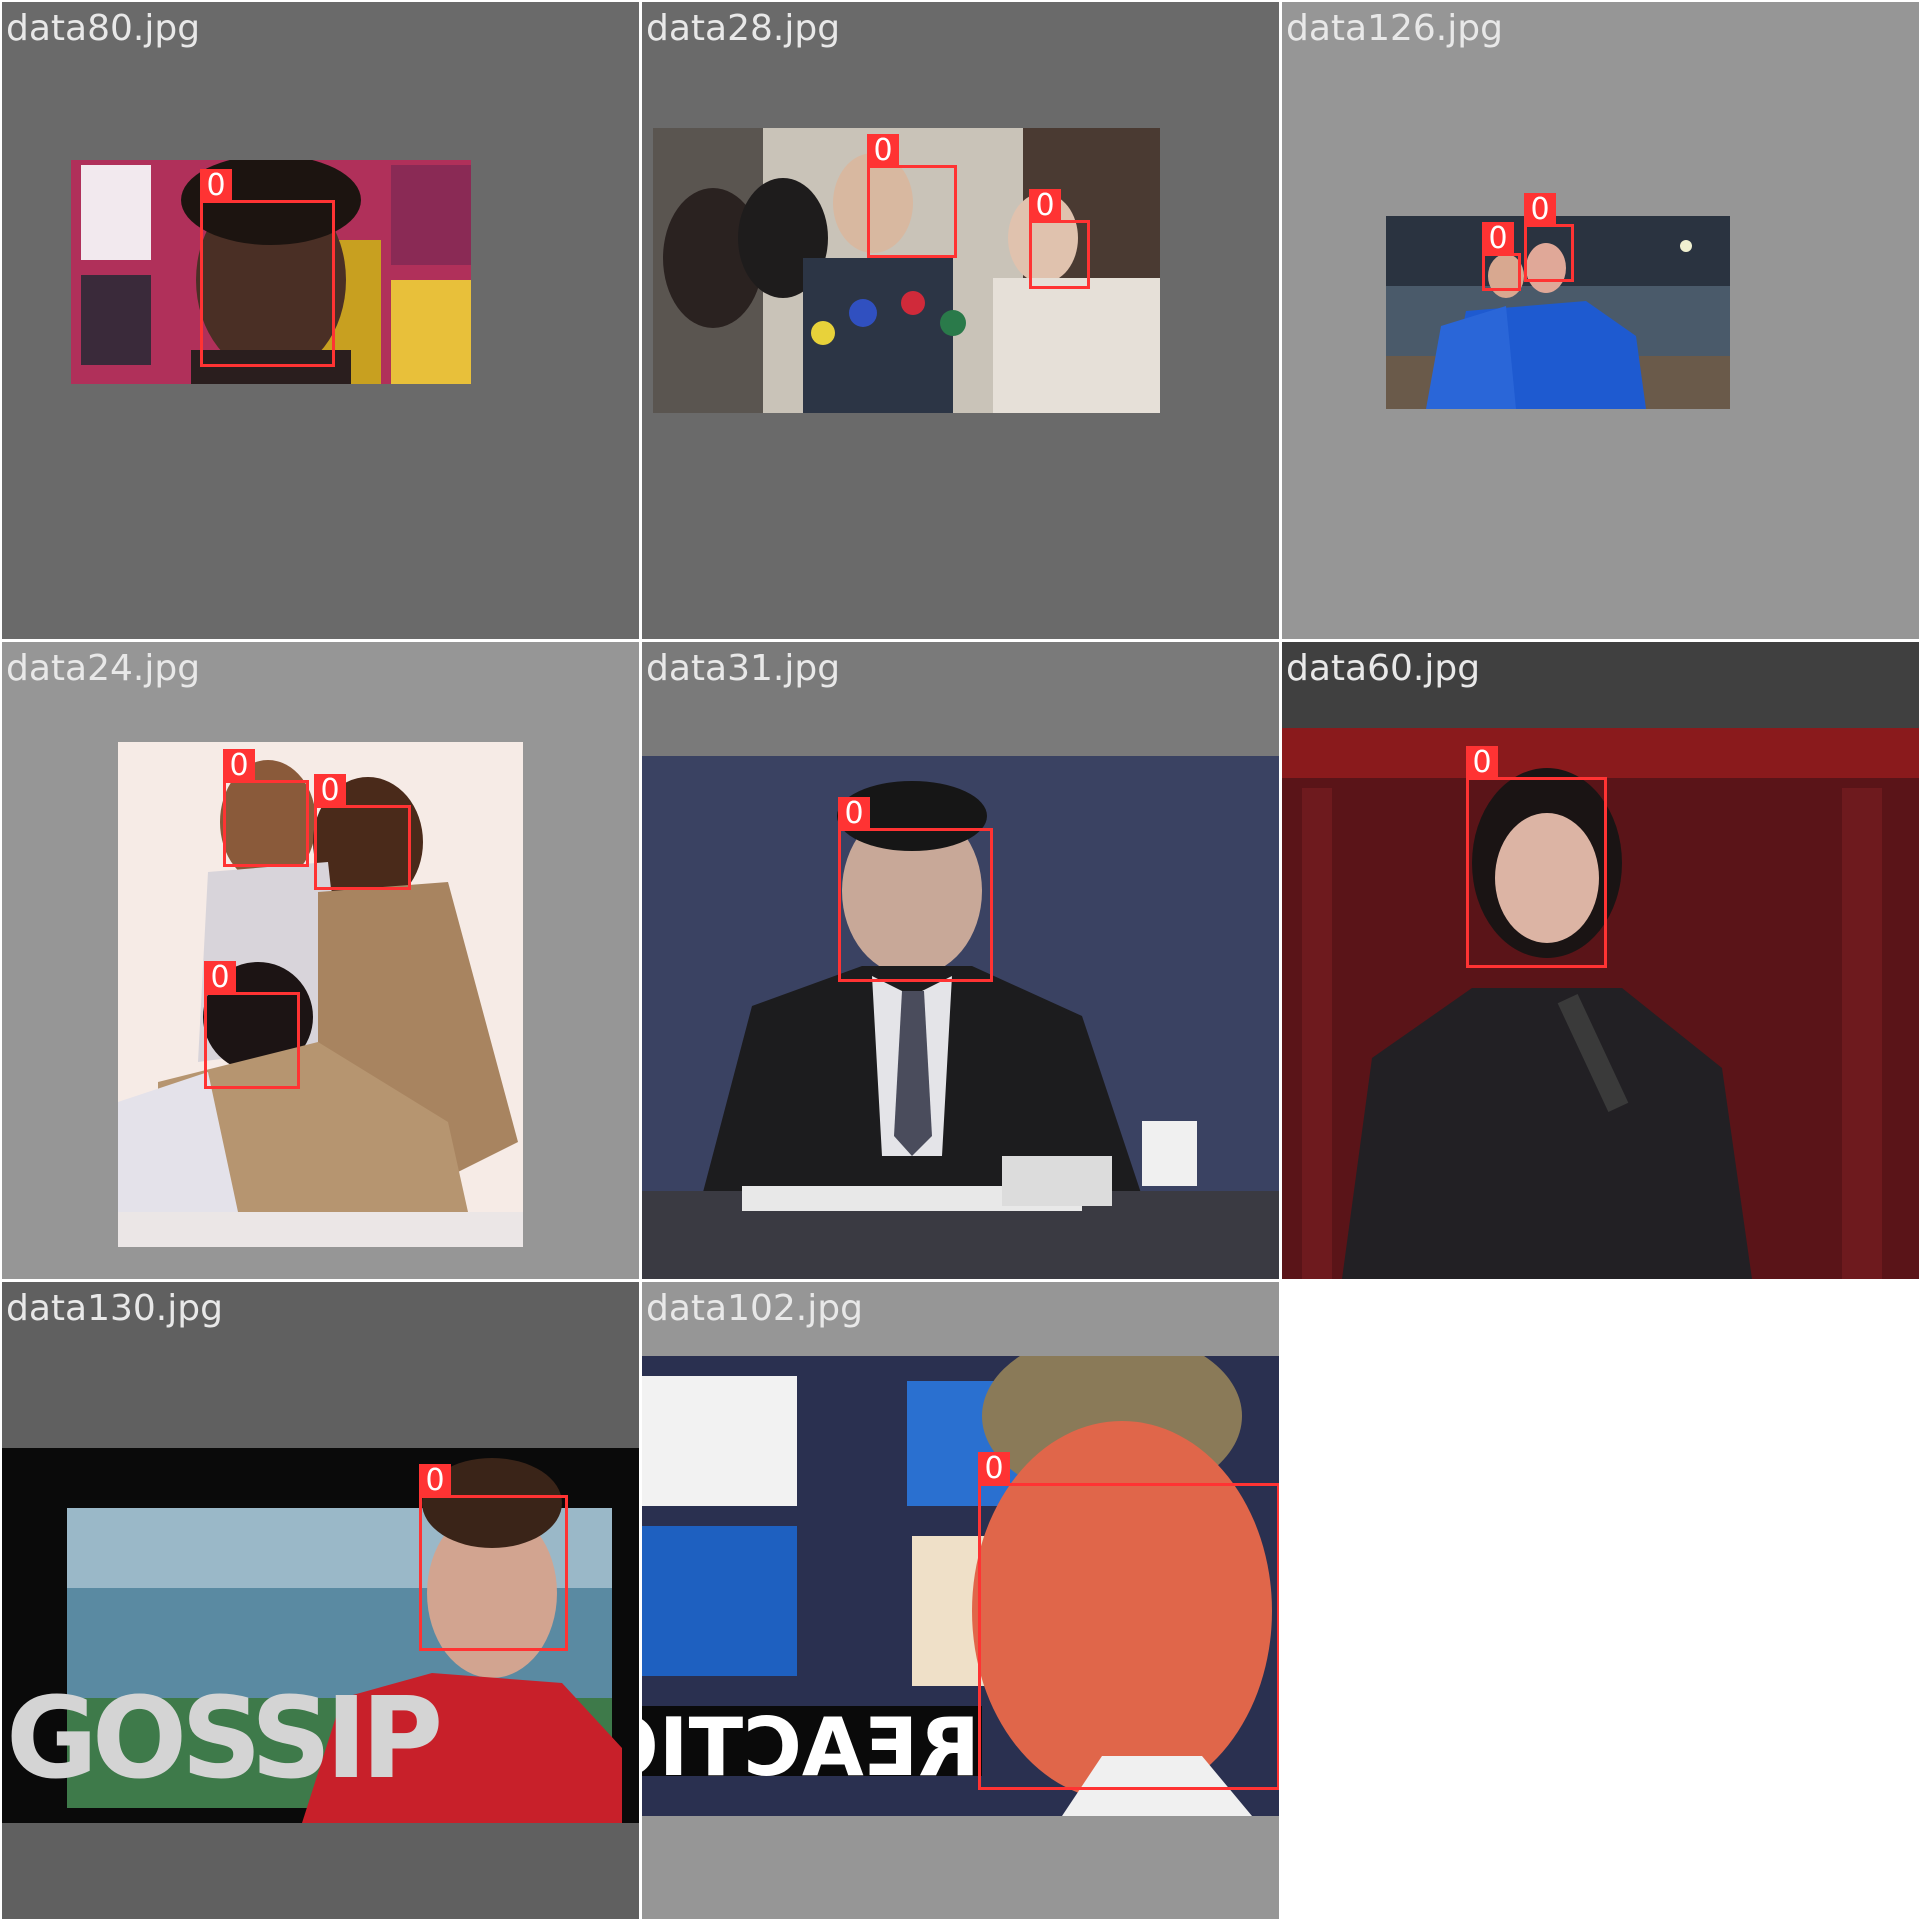 The width and height of the screenshot is (1920, 1920). What do you see at coordinates (960, 1600) in the screenshot?
I see `tile-data102: data102.jpg REACTION 0` at bounding box center [960, 1600].